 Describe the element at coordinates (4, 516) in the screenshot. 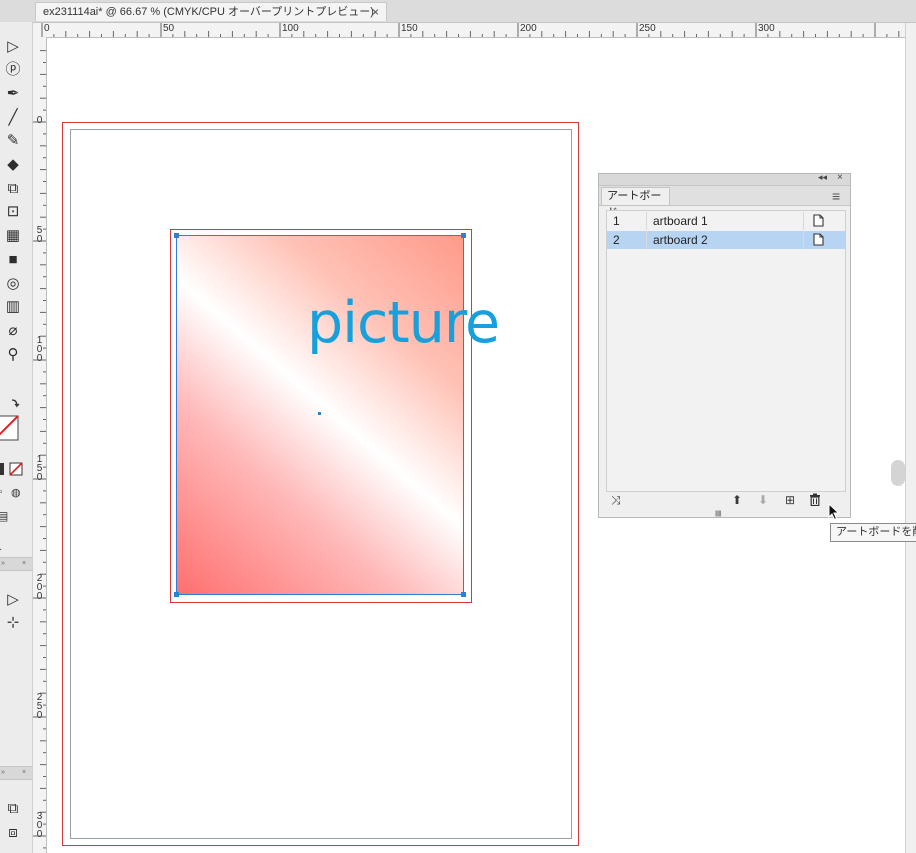

I see `change-screen-mode-icon: ▤` at that location.